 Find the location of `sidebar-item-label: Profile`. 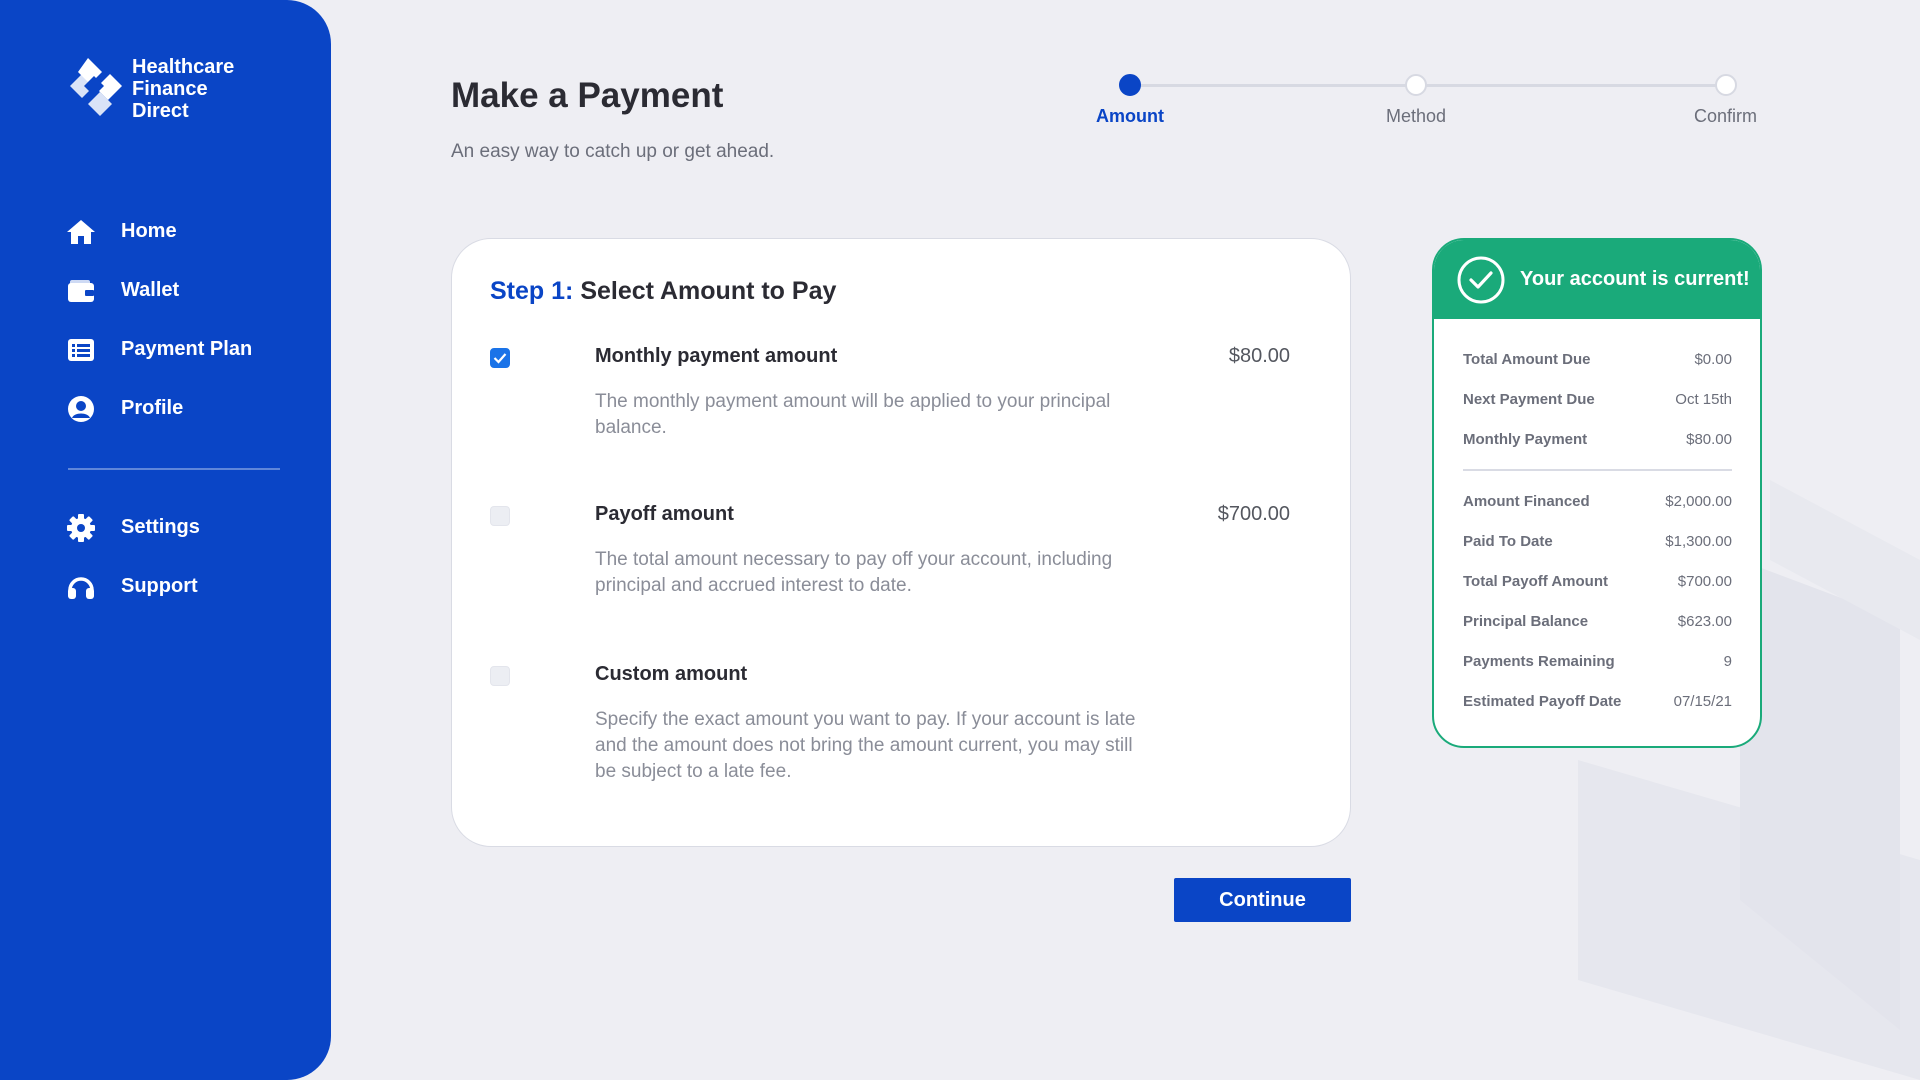

sidebar-item-label: Profile is located at coordinates (152, 408).